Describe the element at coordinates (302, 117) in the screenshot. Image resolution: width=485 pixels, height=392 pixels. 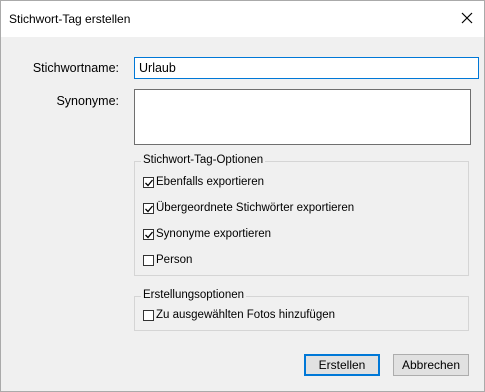
I see `synonyms-input` at that location.